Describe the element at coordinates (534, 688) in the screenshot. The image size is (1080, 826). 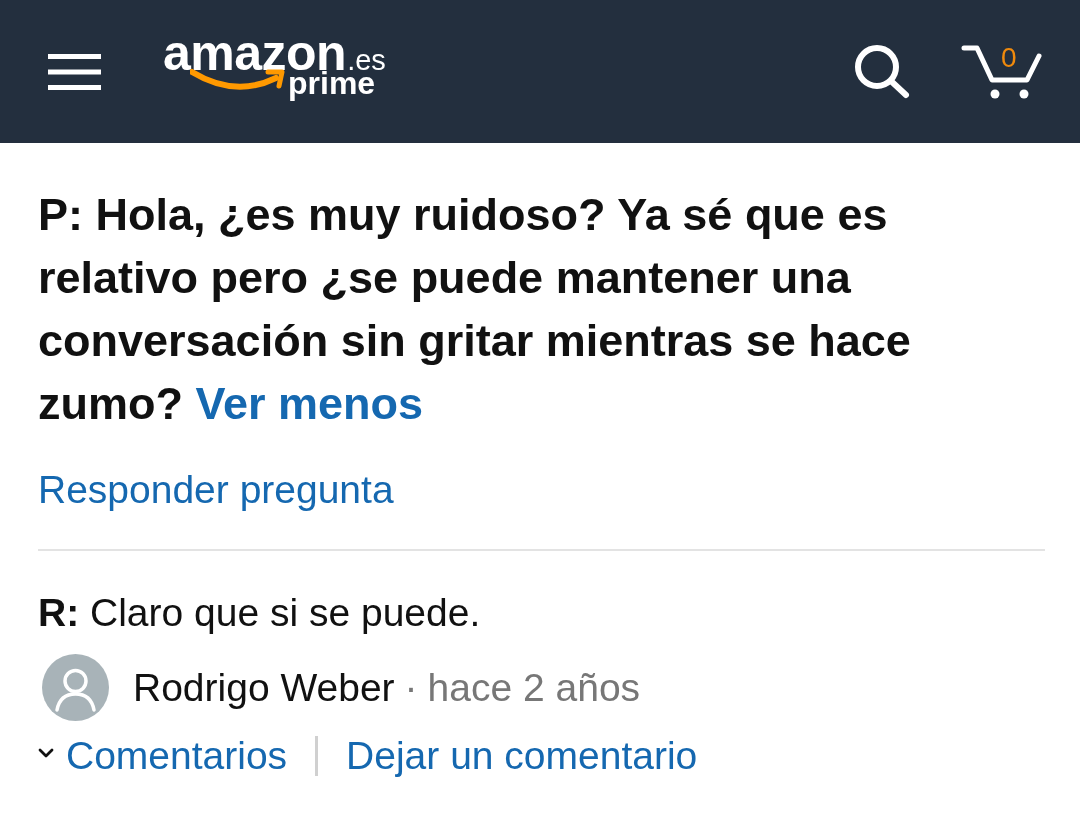
I see `answer-date: hace 2 años` at that location.